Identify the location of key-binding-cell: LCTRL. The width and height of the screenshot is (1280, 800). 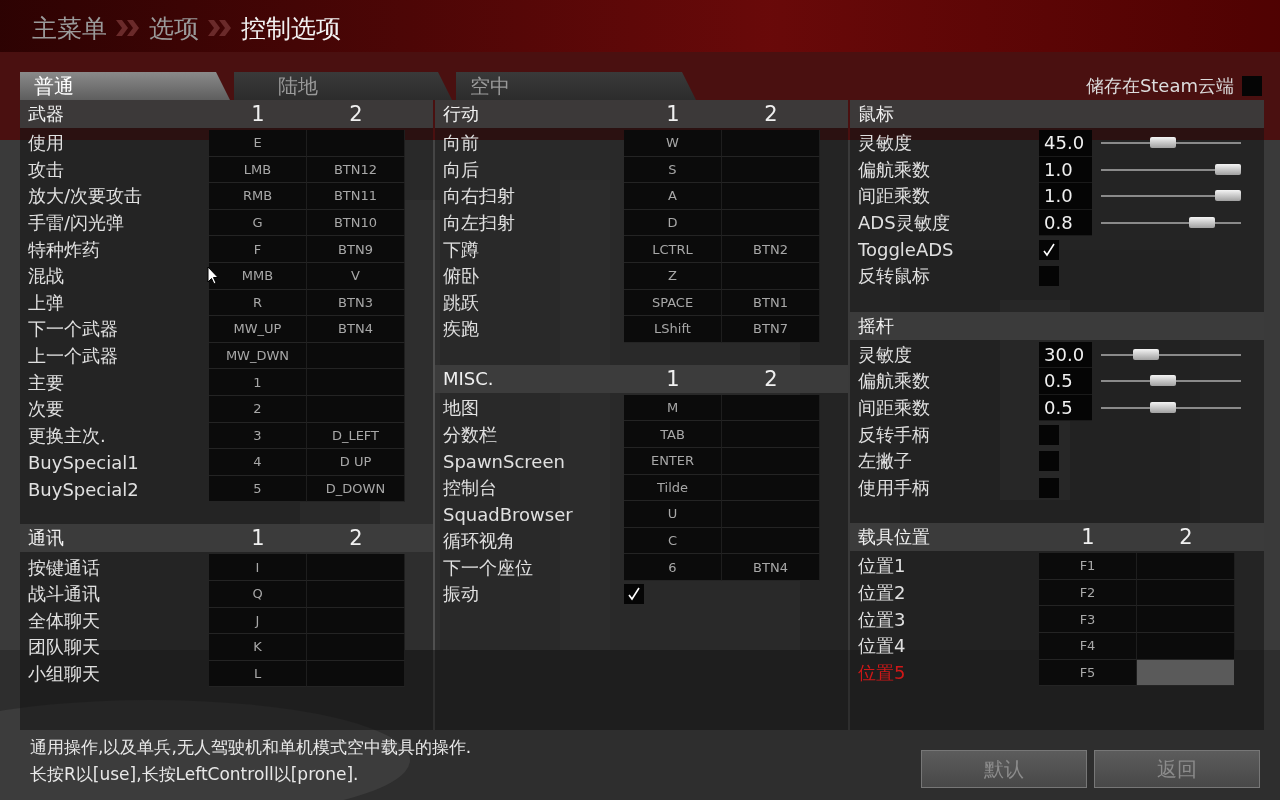
(673, 249).